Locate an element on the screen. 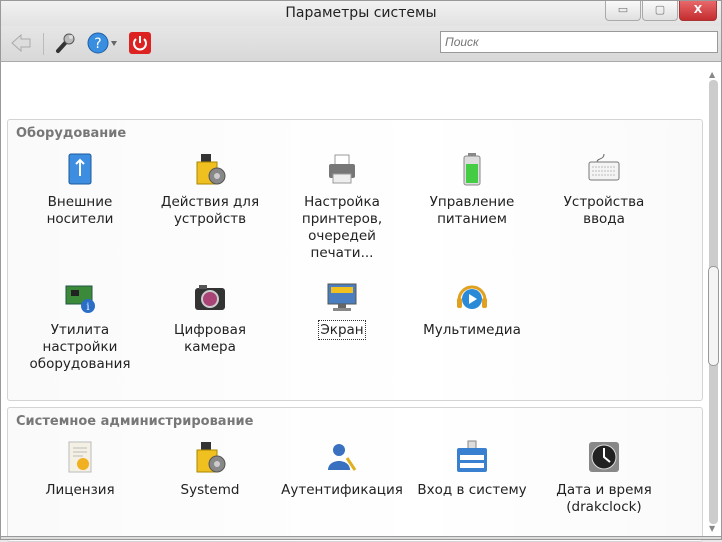  scroll-thumb is located at coordinates (713, 316).